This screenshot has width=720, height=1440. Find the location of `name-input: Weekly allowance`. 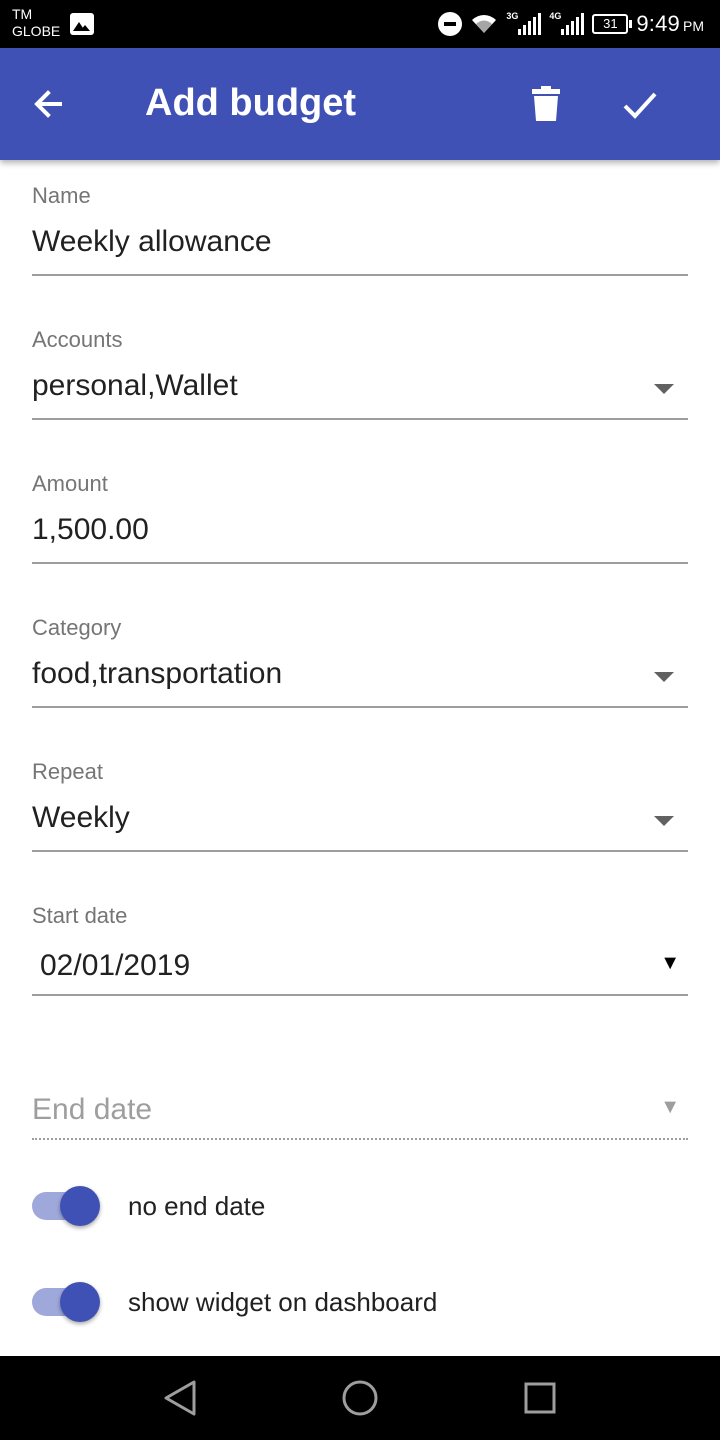

name-input: Weekly allowance is located at coordinates (360, 242).